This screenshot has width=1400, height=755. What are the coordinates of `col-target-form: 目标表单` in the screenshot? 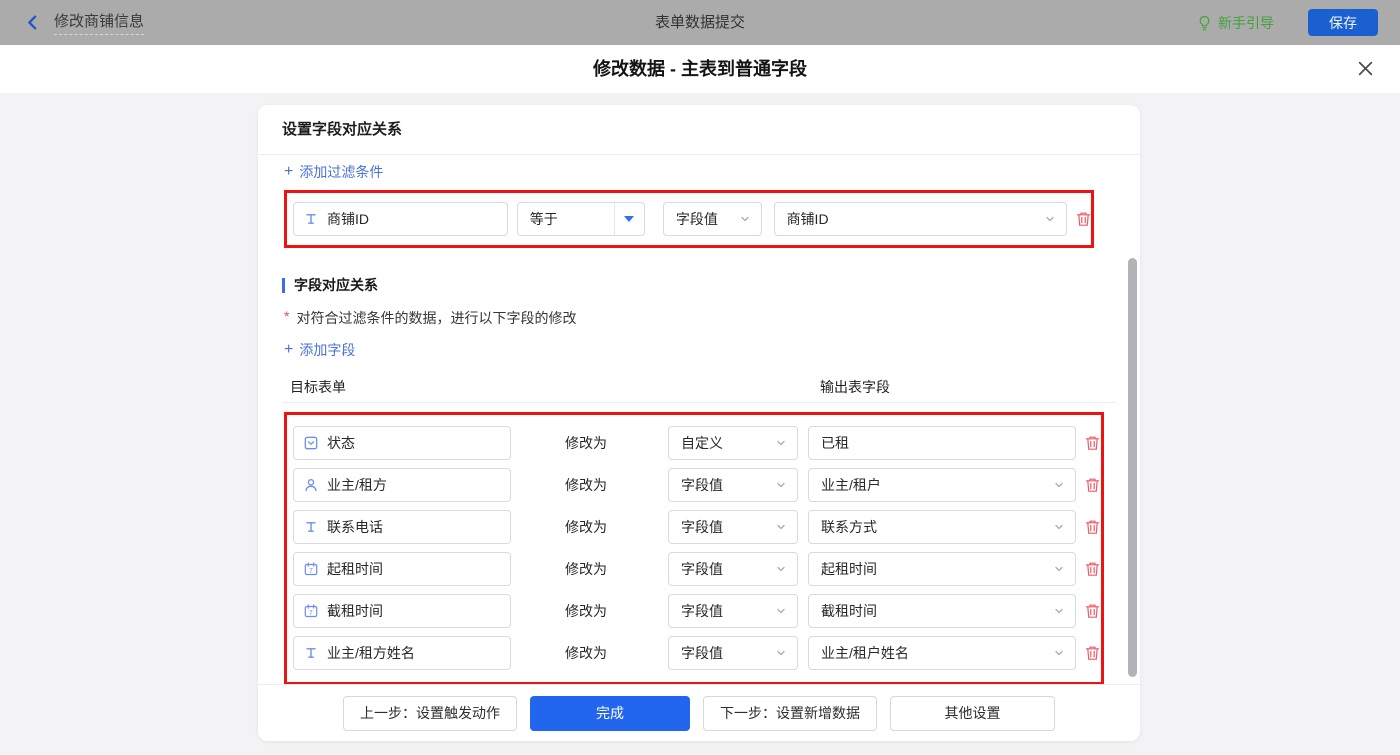 It's located at (318, 387).